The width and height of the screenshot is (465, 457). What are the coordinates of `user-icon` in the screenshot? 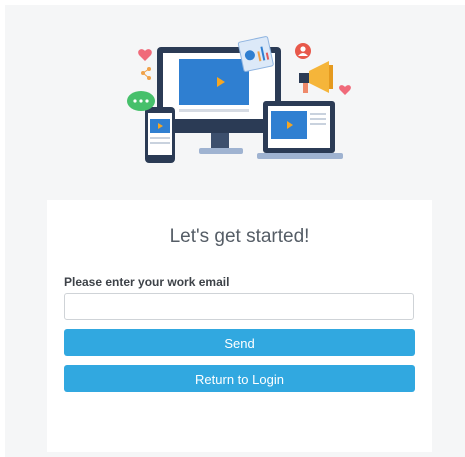 It's located at (303, 51).